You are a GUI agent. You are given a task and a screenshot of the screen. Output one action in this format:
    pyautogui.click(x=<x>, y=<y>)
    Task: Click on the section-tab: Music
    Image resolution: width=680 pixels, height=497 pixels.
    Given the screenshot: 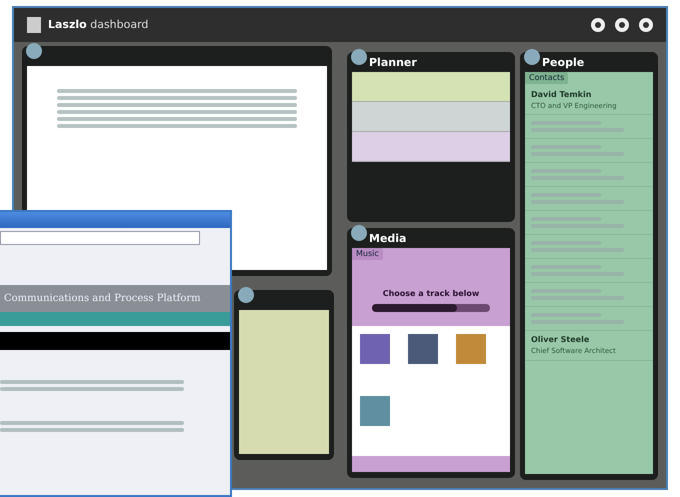 What is the action you would take?
    pyautogui.click(x=367, y=254)
    